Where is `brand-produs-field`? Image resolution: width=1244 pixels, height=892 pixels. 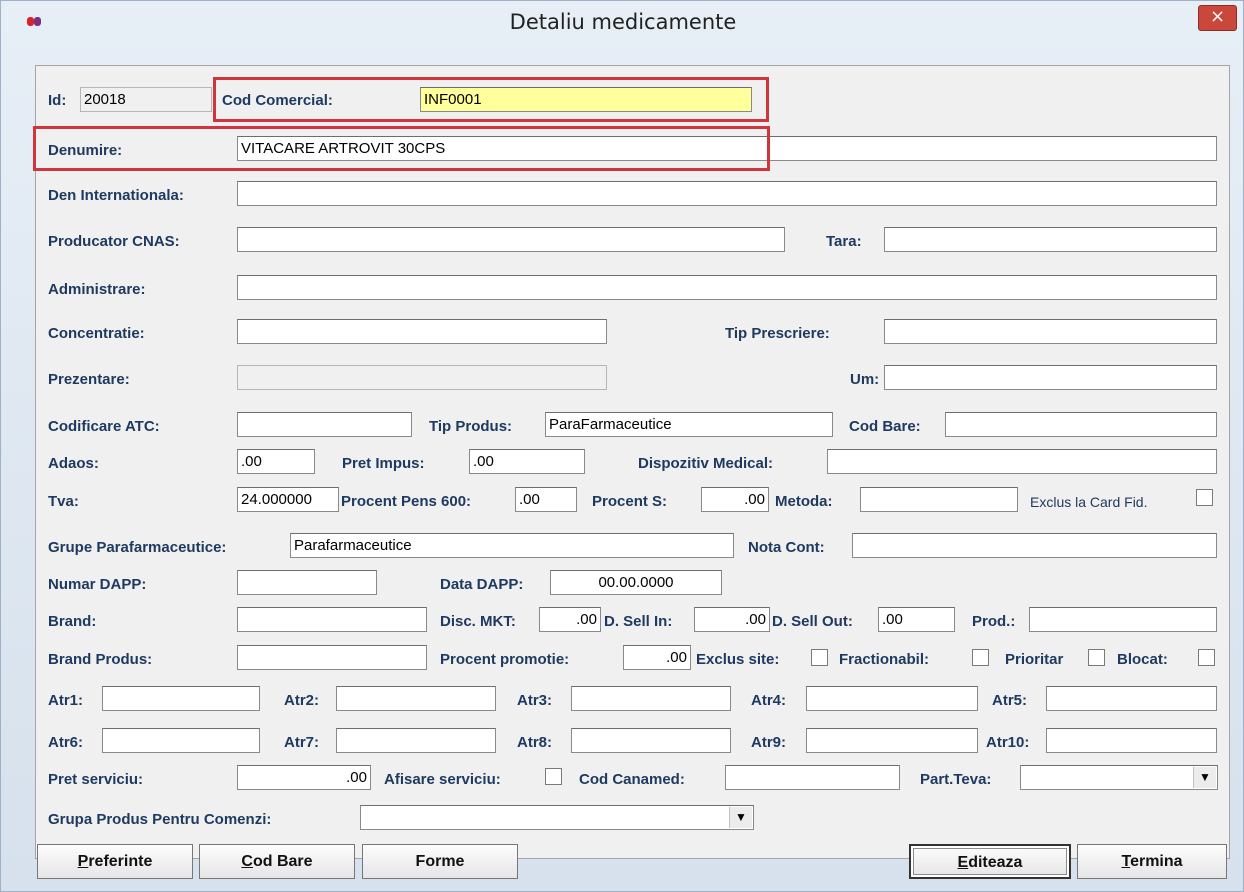 brand-produs-field is located at coordinates (332, 657).